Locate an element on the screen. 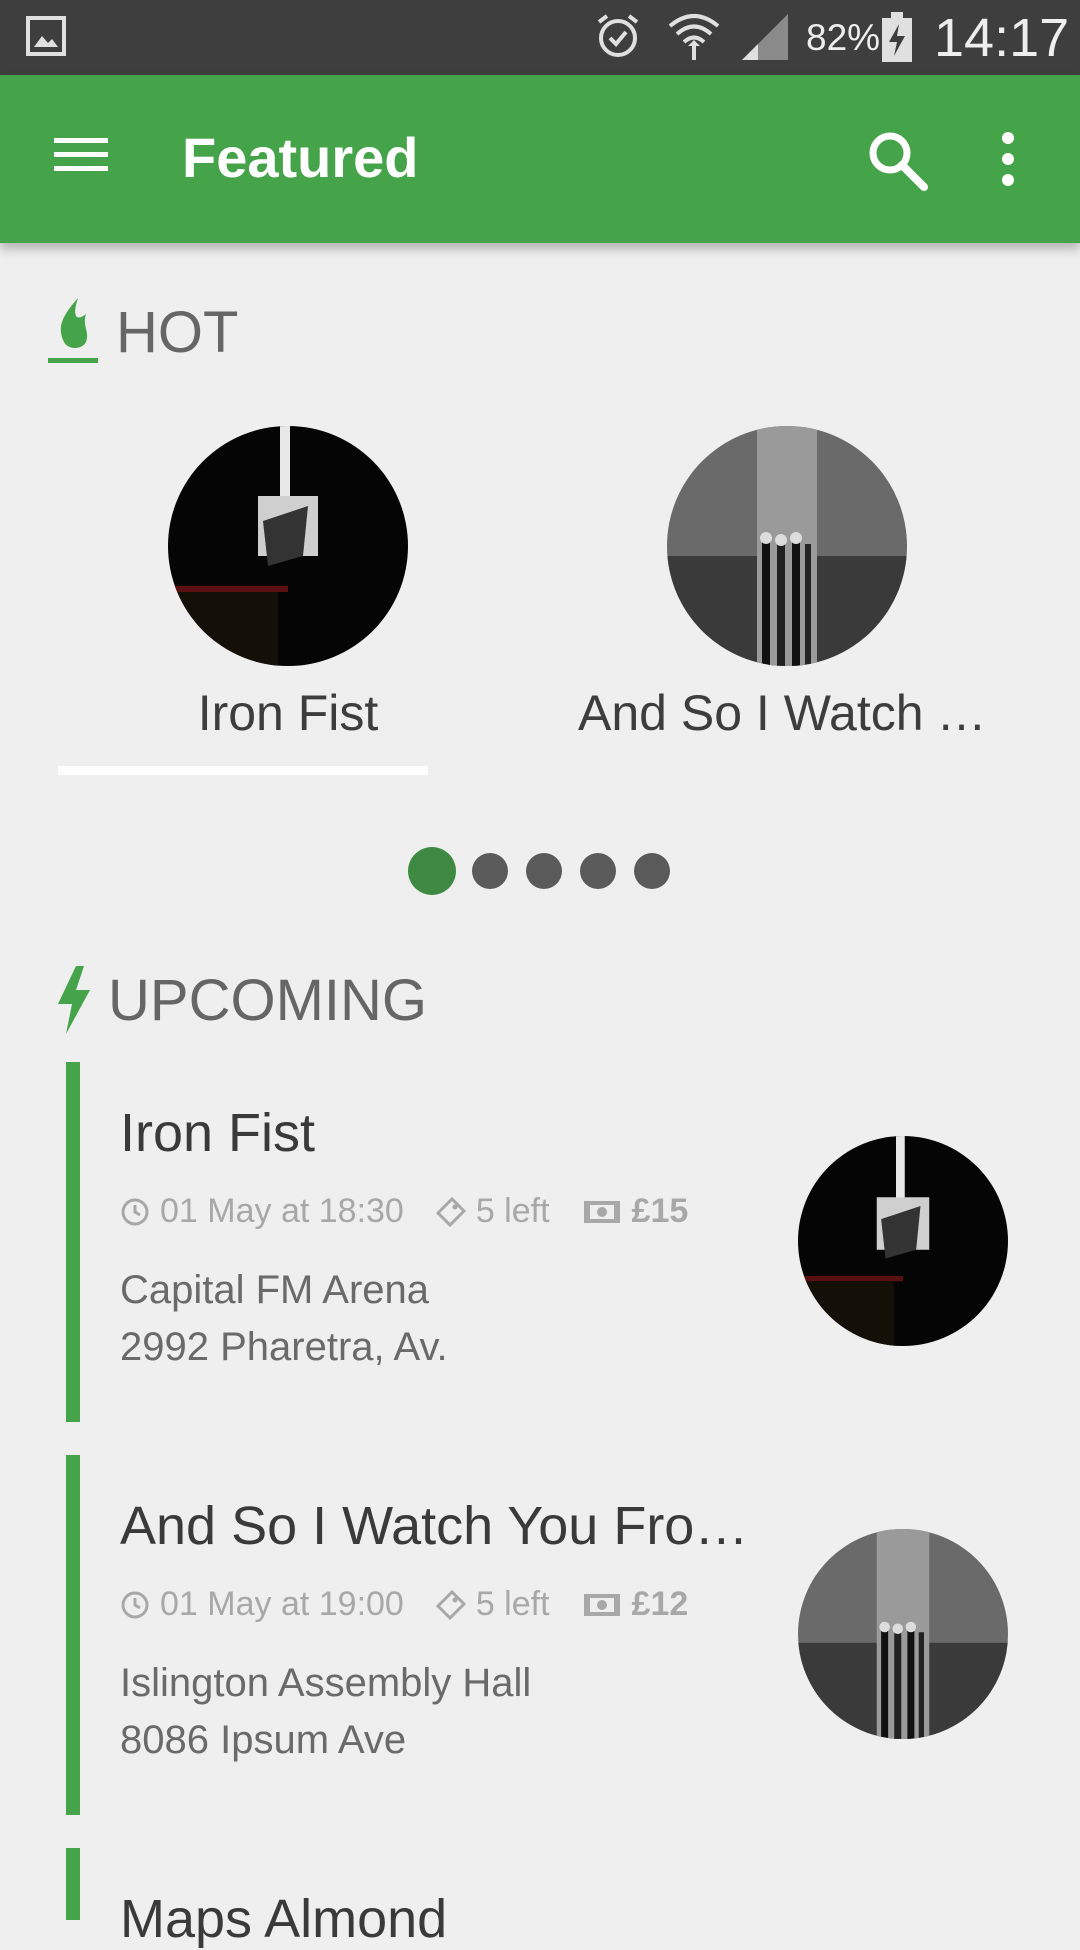  event-venue-name: Islington Assembly Hall is located at coordinates (326, 1683).